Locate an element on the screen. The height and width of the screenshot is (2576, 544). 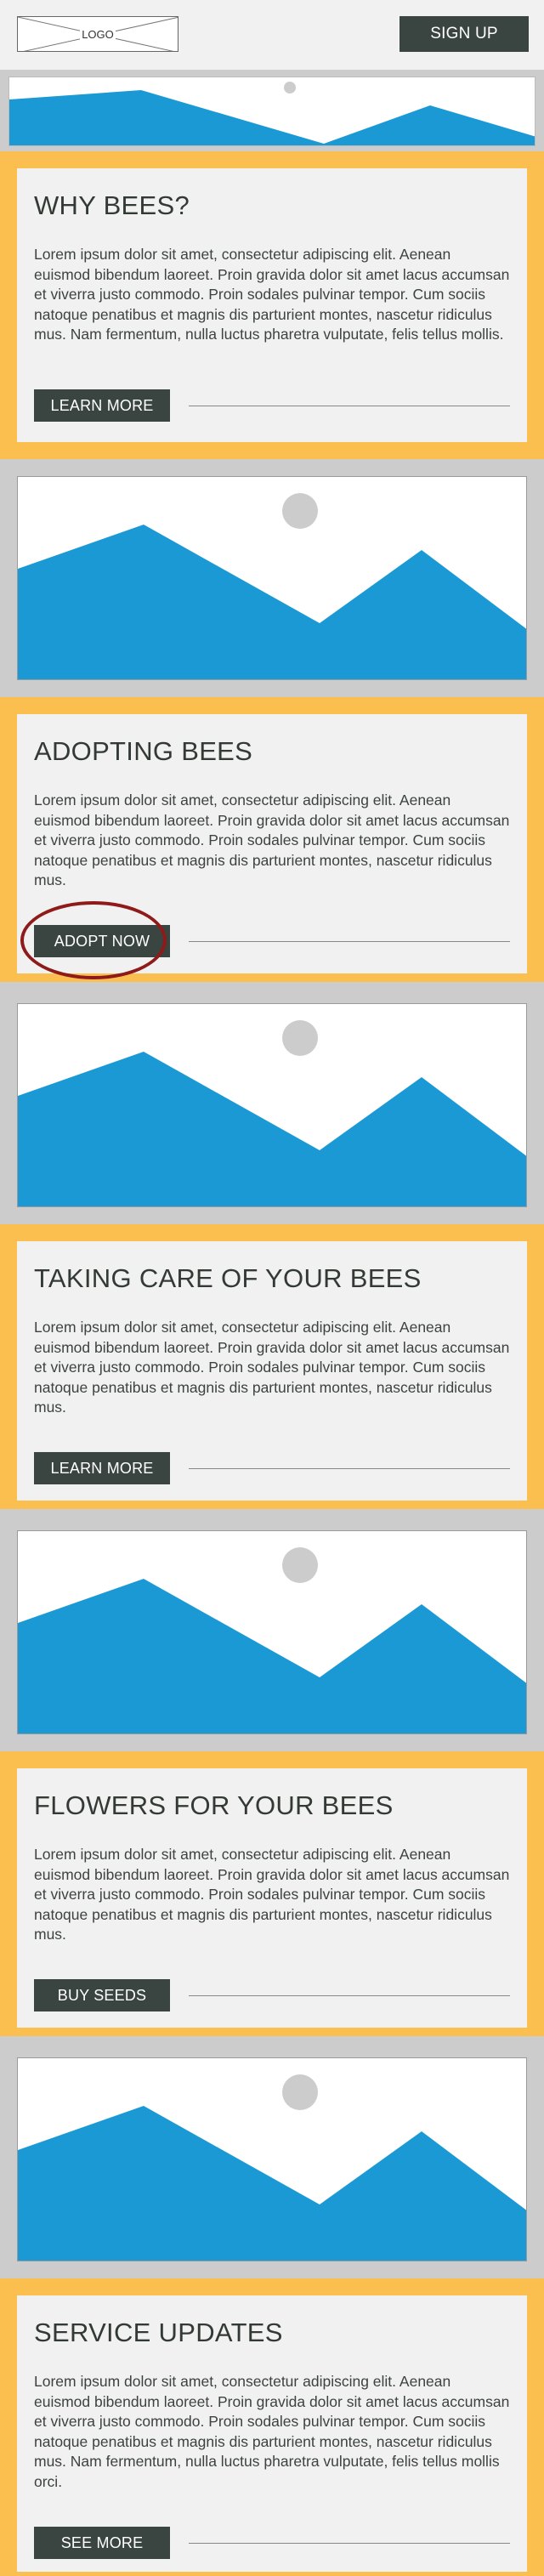
see-more-button: SEE MORE is located at coordinates (102, 2543).